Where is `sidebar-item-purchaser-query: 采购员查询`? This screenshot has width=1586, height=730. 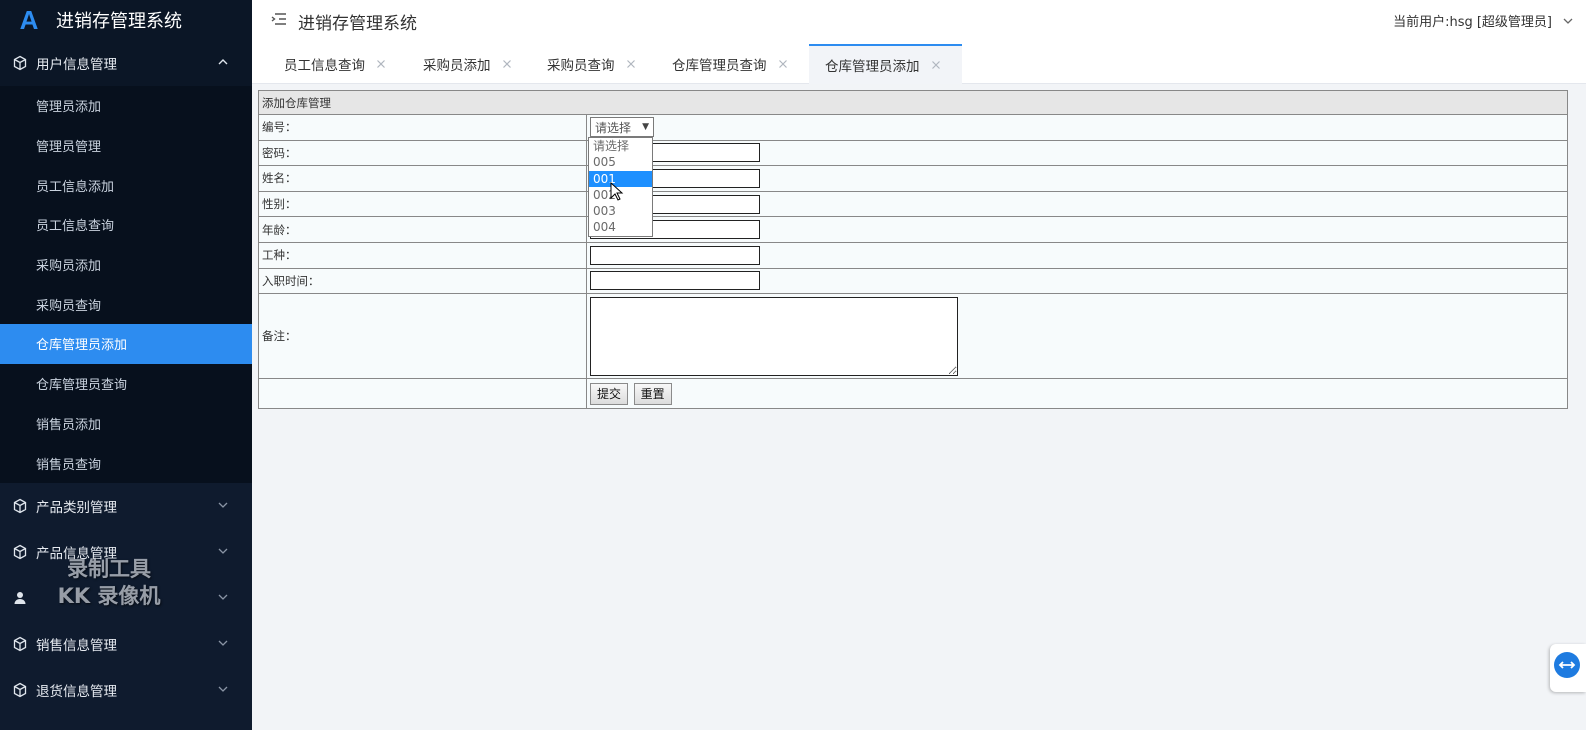 sidebar-item-purchaser-query: 采购员查询 is located at coordinates (126, 304).